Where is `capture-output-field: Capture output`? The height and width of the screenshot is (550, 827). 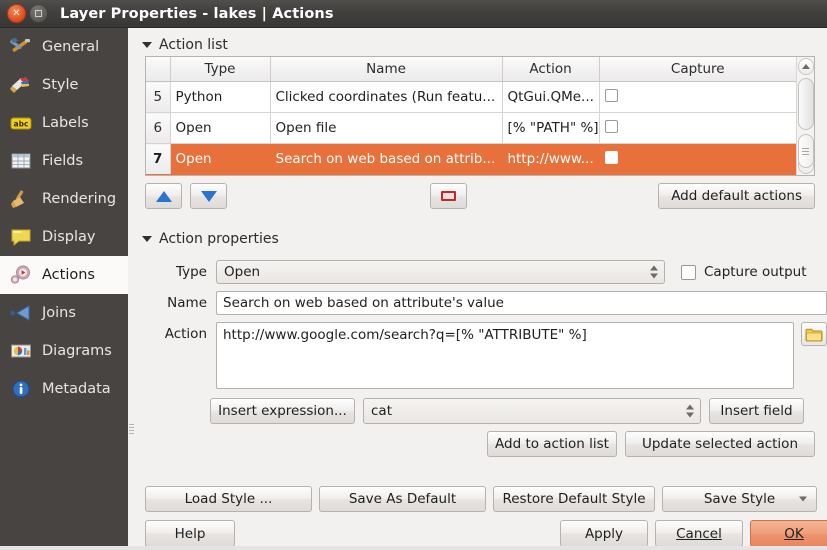
capture-output-field: Capture output is located at coordinates (744, 272).